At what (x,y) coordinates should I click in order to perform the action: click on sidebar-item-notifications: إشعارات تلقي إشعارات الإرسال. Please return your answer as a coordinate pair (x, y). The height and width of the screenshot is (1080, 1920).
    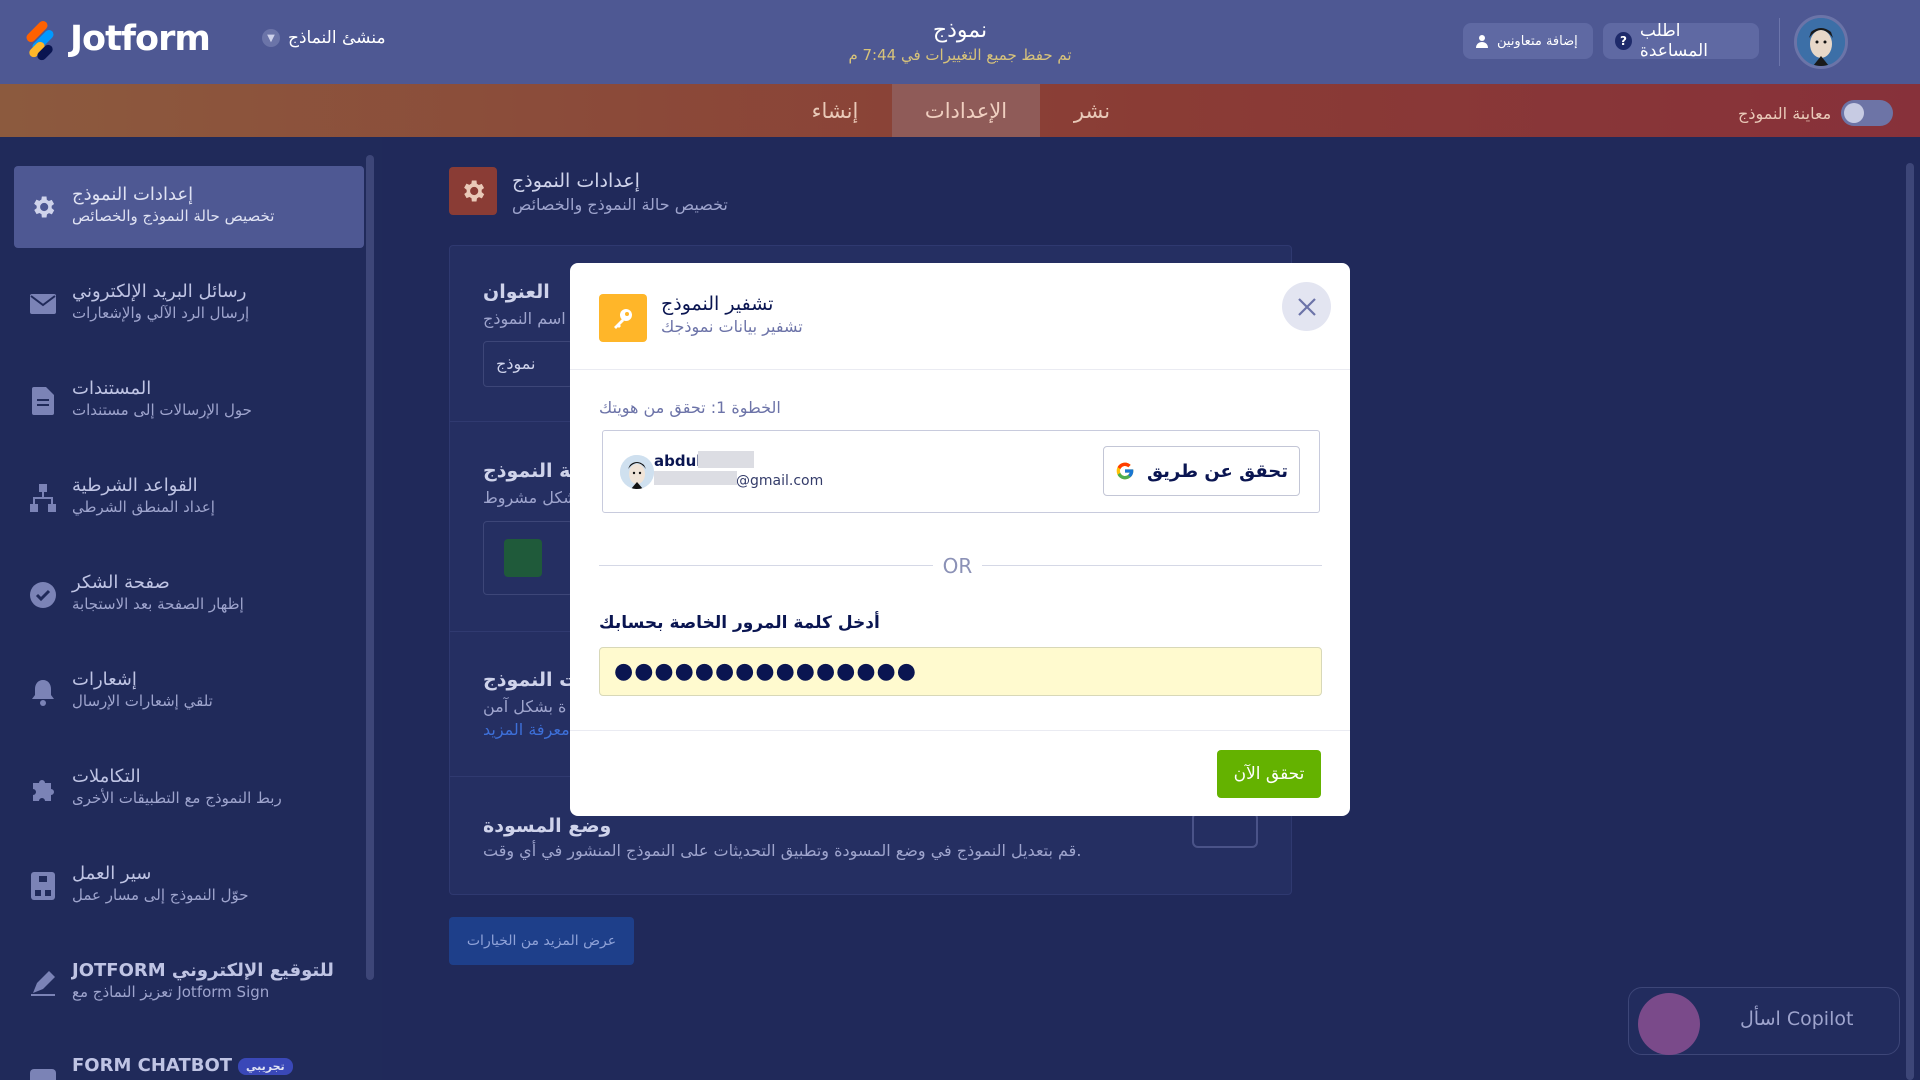
    Looking at the image, I should click on (189, 692).